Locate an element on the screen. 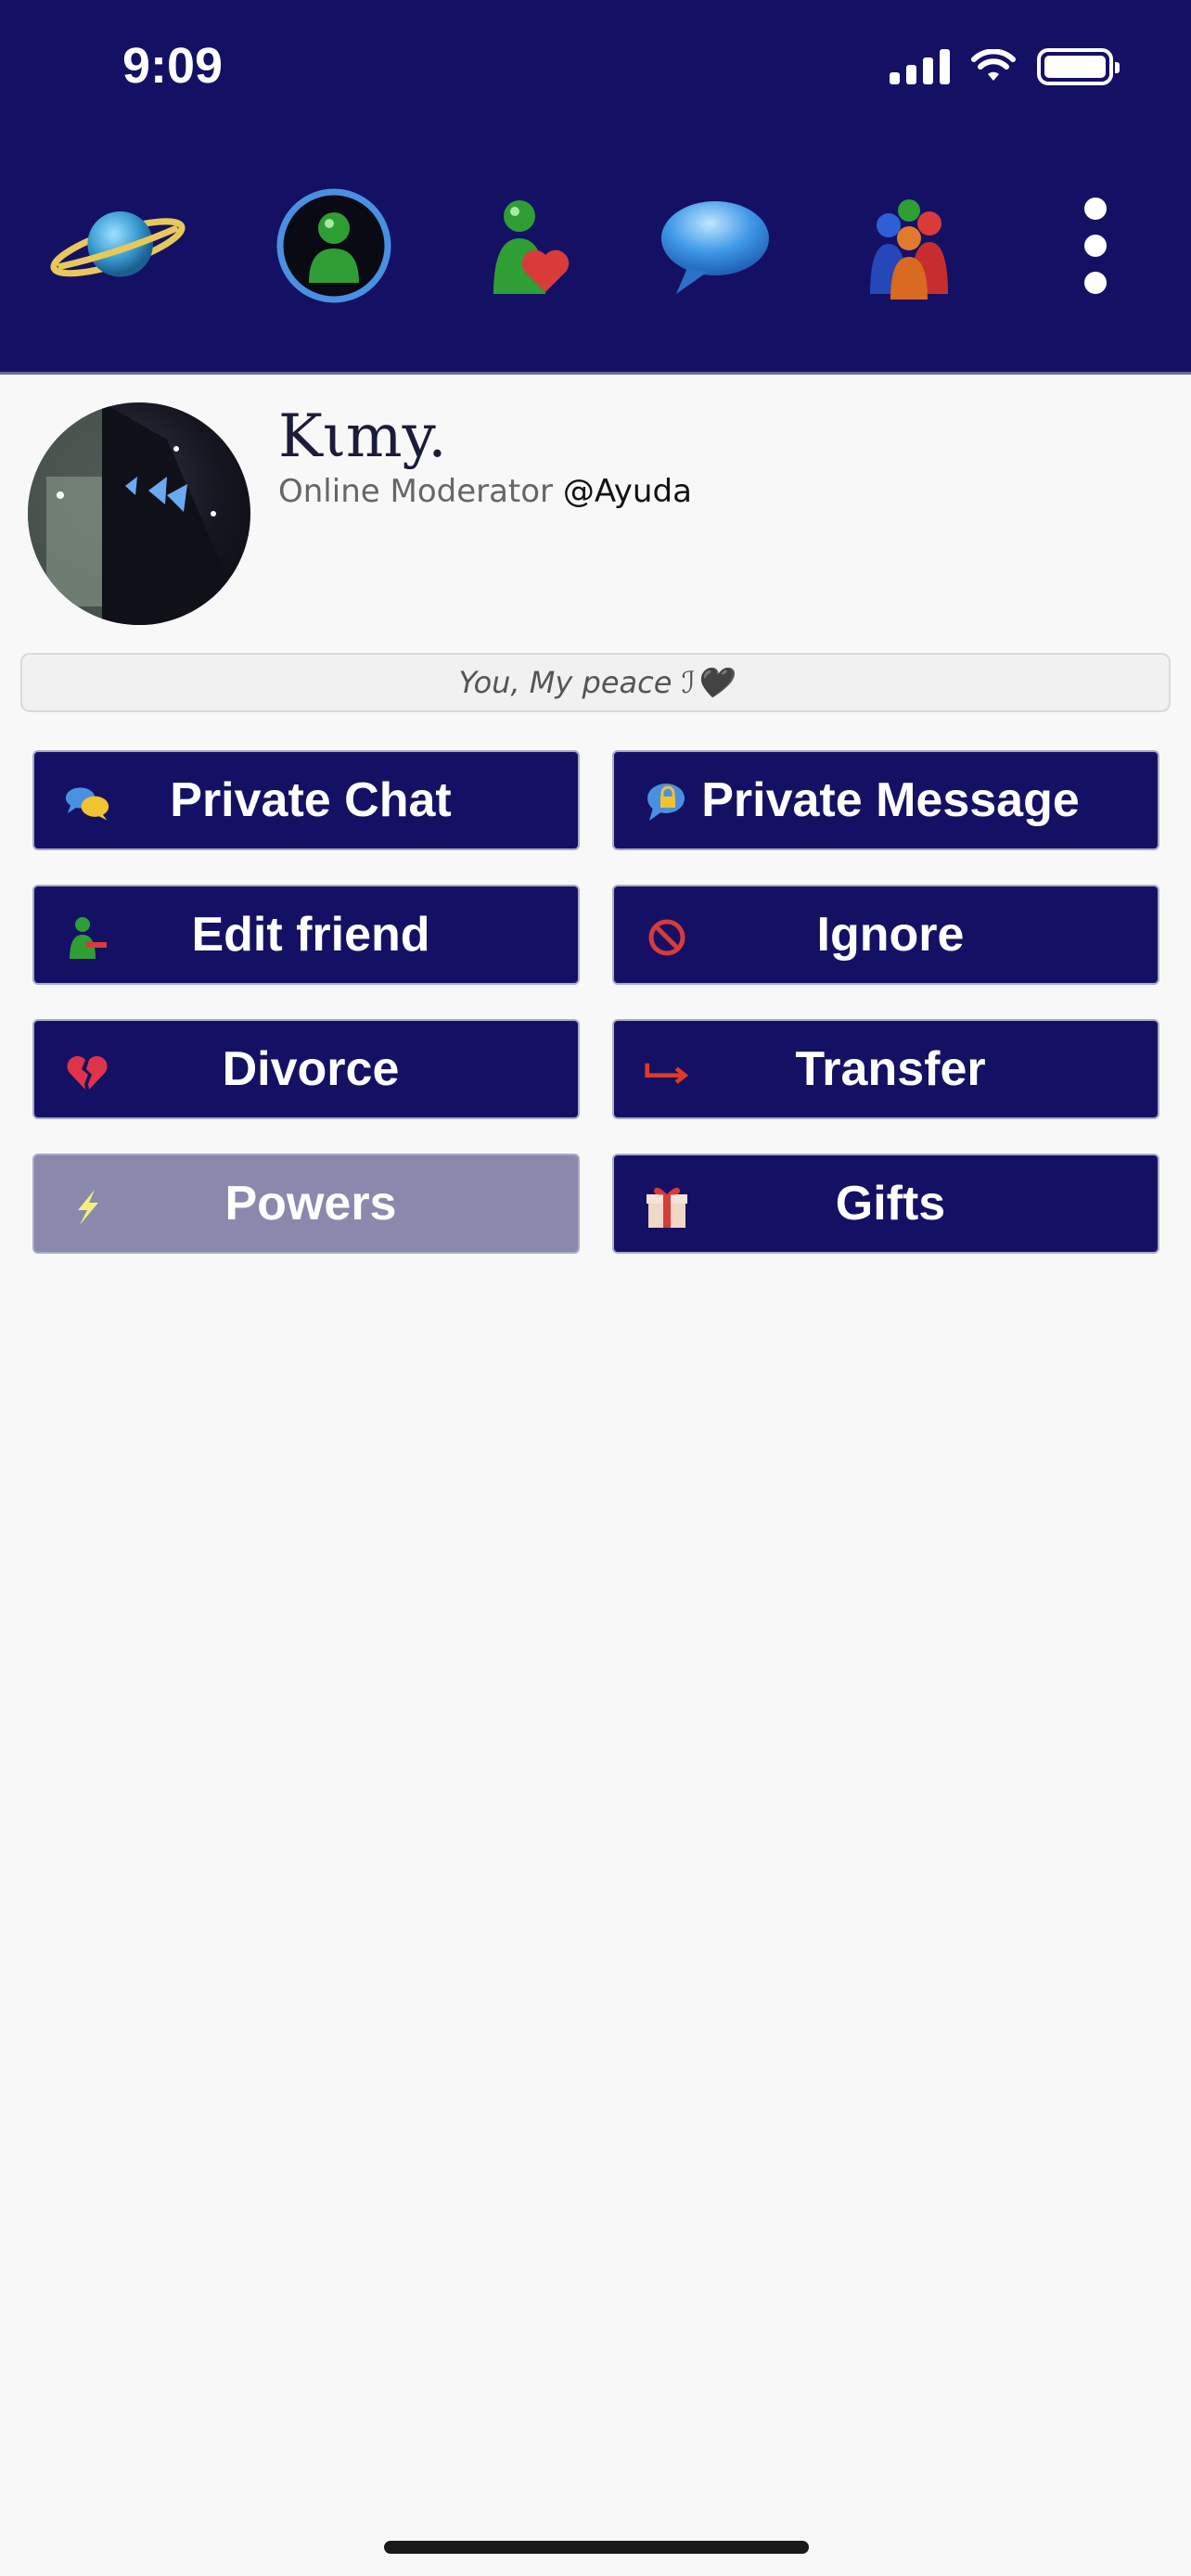 The width and height of the screenshot is (1191, 2576). chat-bubbles-icon is located at coordinates (87, 803).